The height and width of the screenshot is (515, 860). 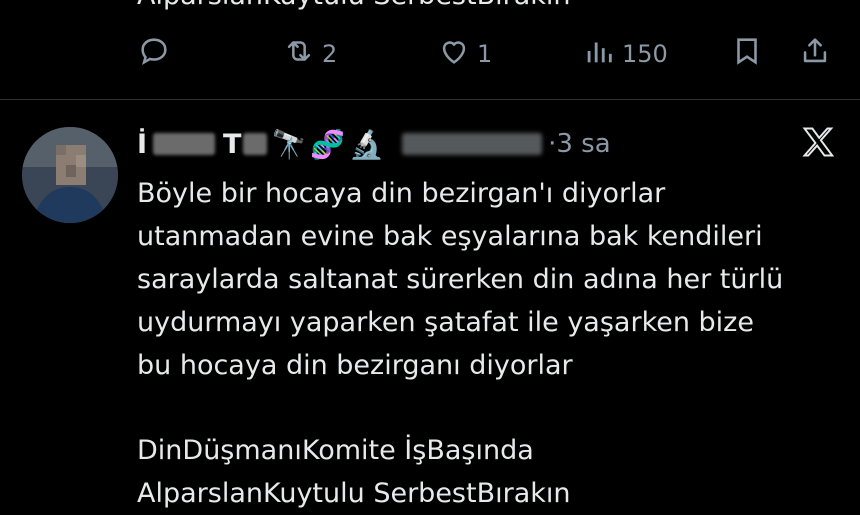 I want to click on microscope-emoji: 🔬, so click(x=367, y=144).